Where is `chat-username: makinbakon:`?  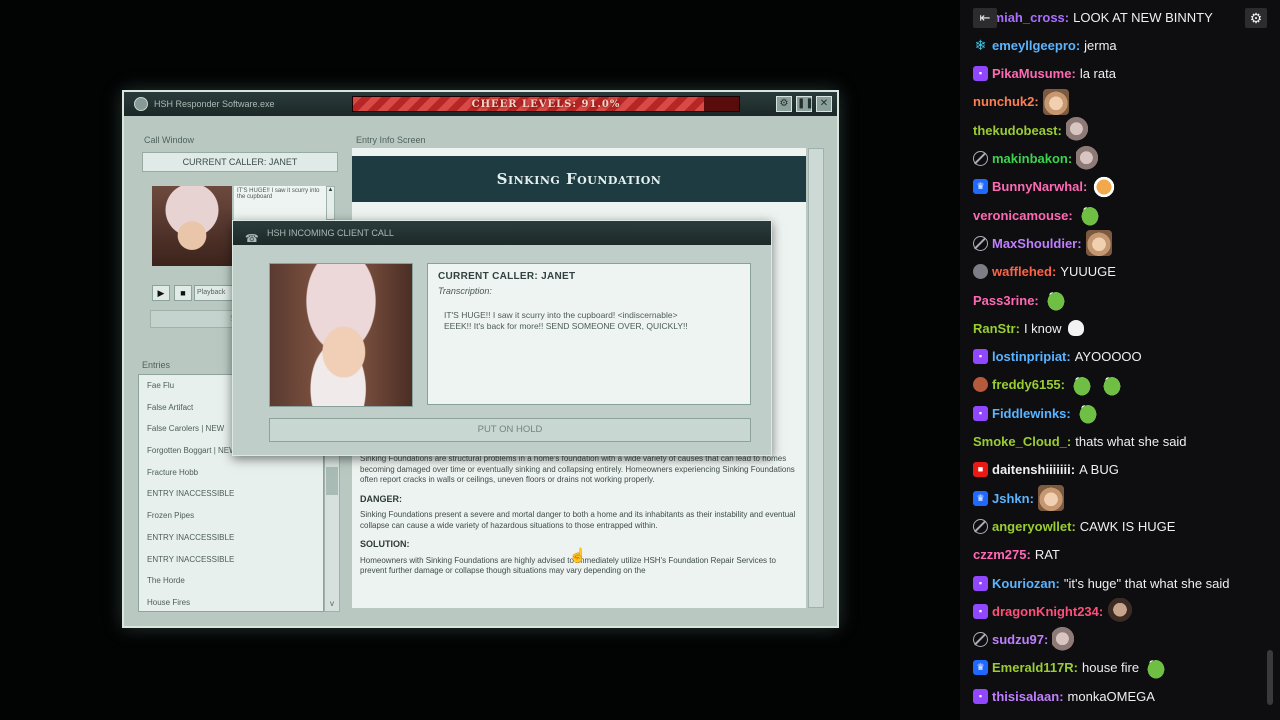 chat-username: makinbakon: is located at coordinates (1032, 158).